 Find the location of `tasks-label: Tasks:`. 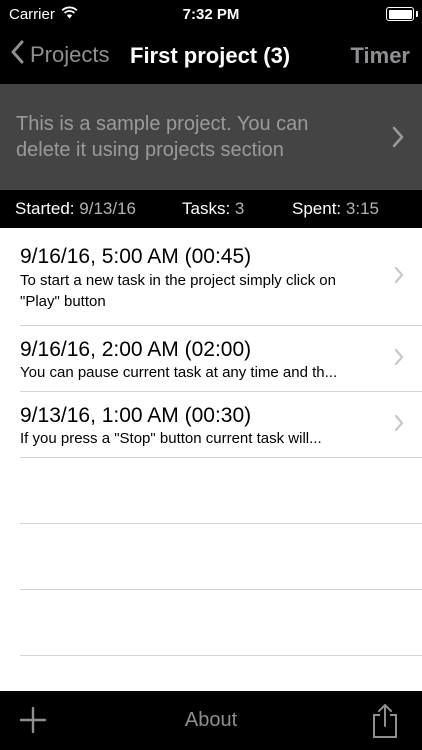

tasks-label: Tasks: is located at coordinates (206, 208).